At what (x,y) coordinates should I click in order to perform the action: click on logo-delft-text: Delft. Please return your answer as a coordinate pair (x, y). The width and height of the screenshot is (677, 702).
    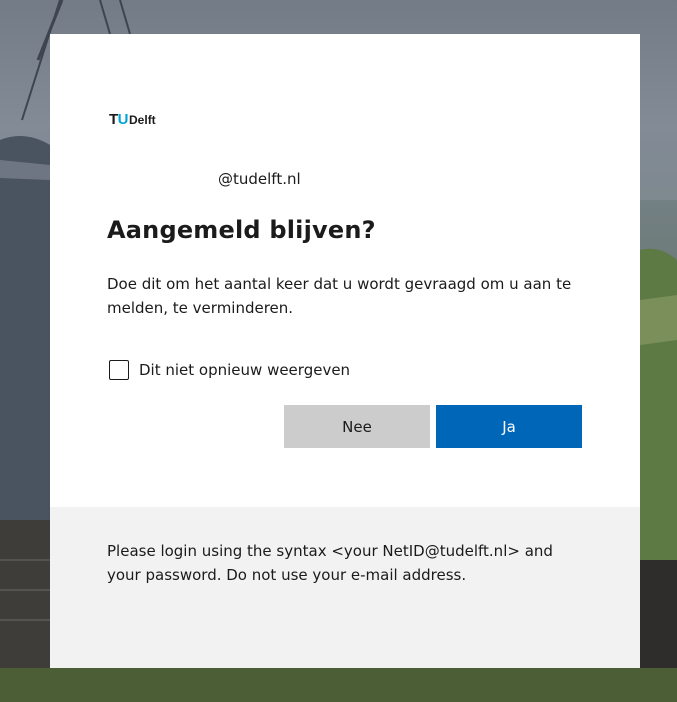
    Looking at the image, I should click on (142, 120).